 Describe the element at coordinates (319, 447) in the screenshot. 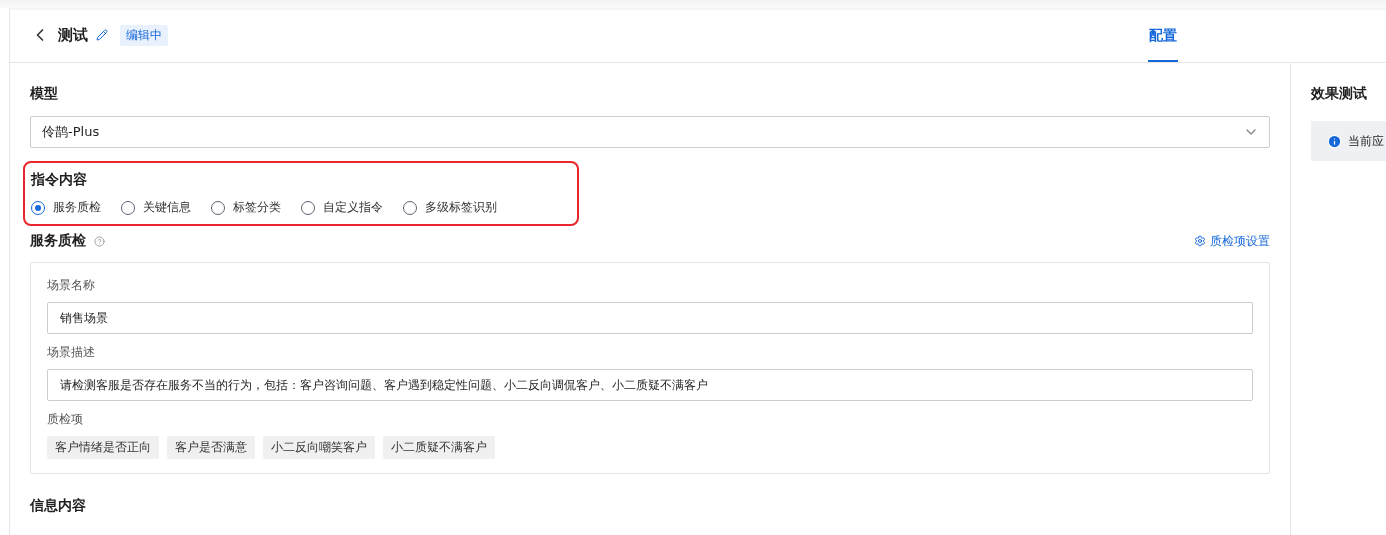

I see `check-item-tag: 小二反向嘲笑客户` at that location.